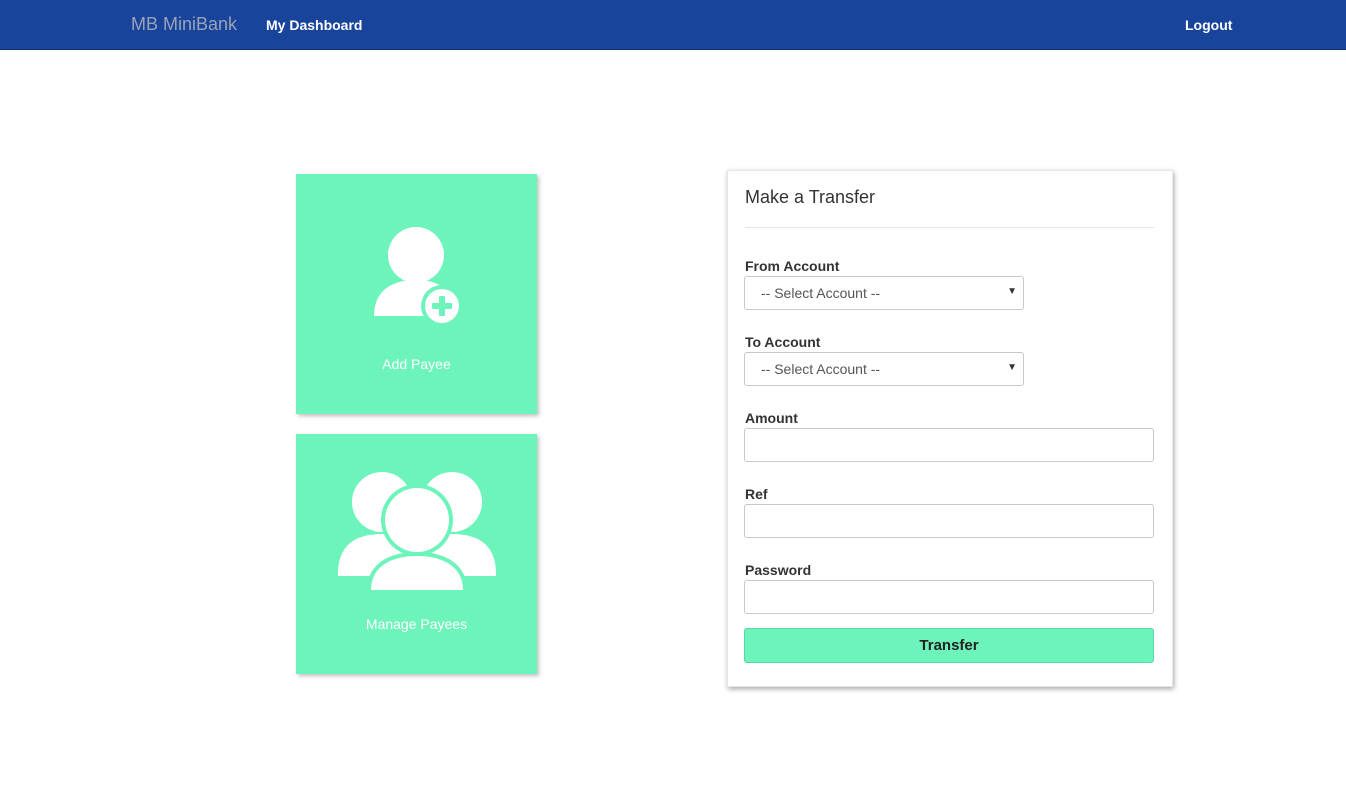 This screenshot has height=793, width=1346. I want to click on from-account-label: From Account, so click(792, 266).